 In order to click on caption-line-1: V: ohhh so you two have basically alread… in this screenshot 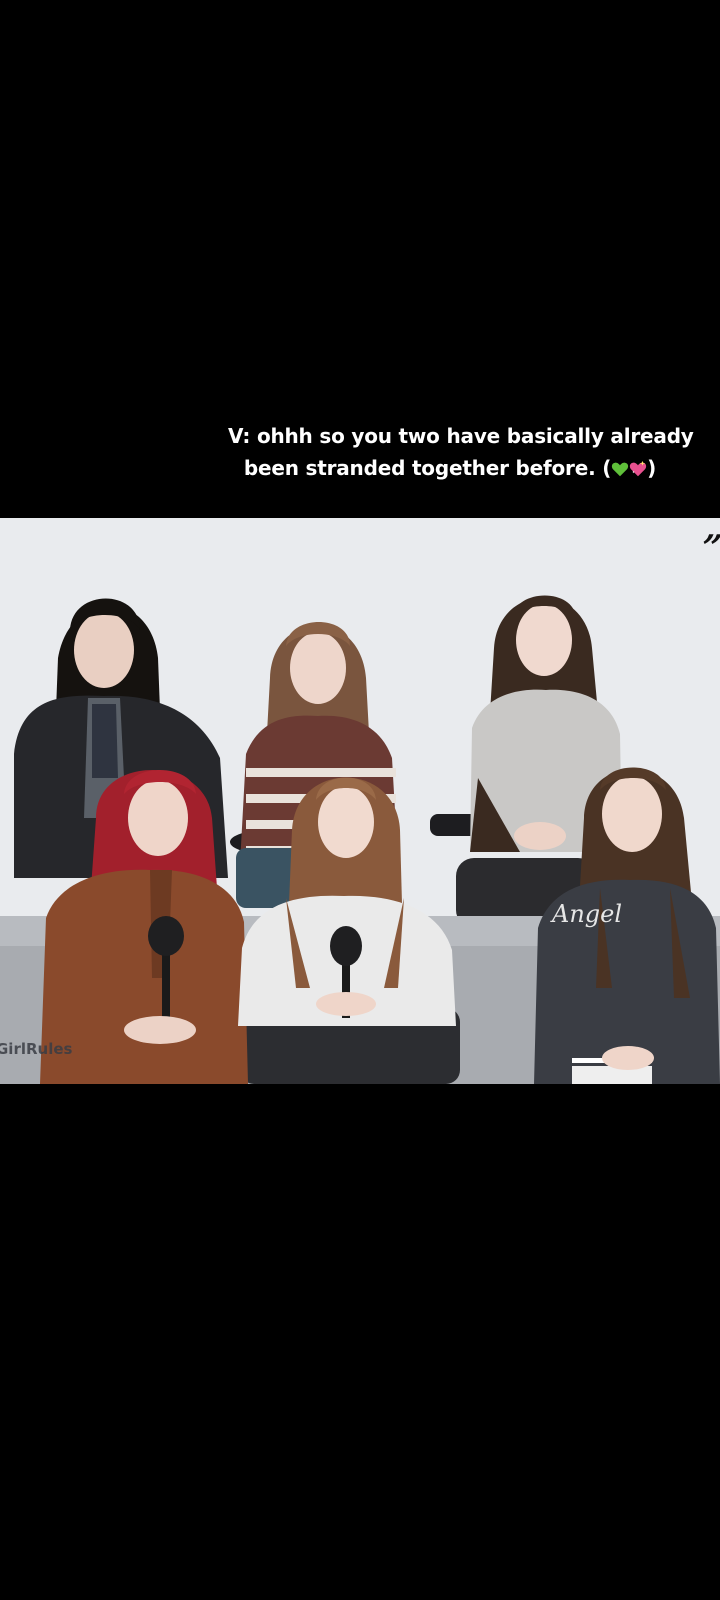, I will do `click(461, 436)`.